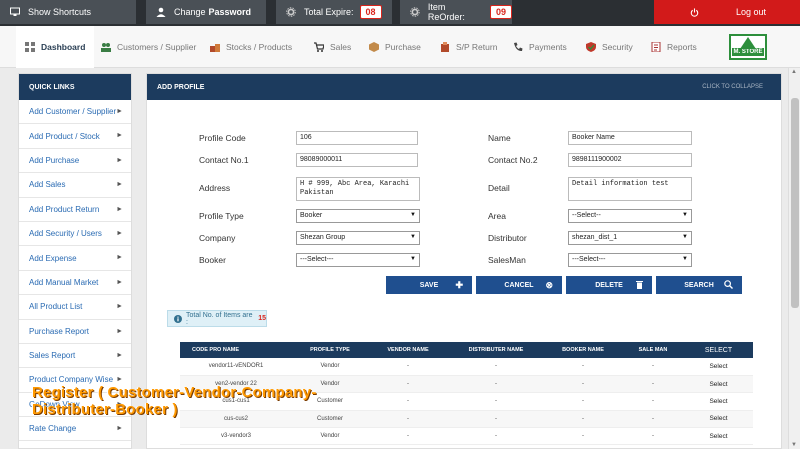  Describe the element at coordinates (53, 429) in the screenshot. I see `sidebar-item-label: Rate Change` at that location.